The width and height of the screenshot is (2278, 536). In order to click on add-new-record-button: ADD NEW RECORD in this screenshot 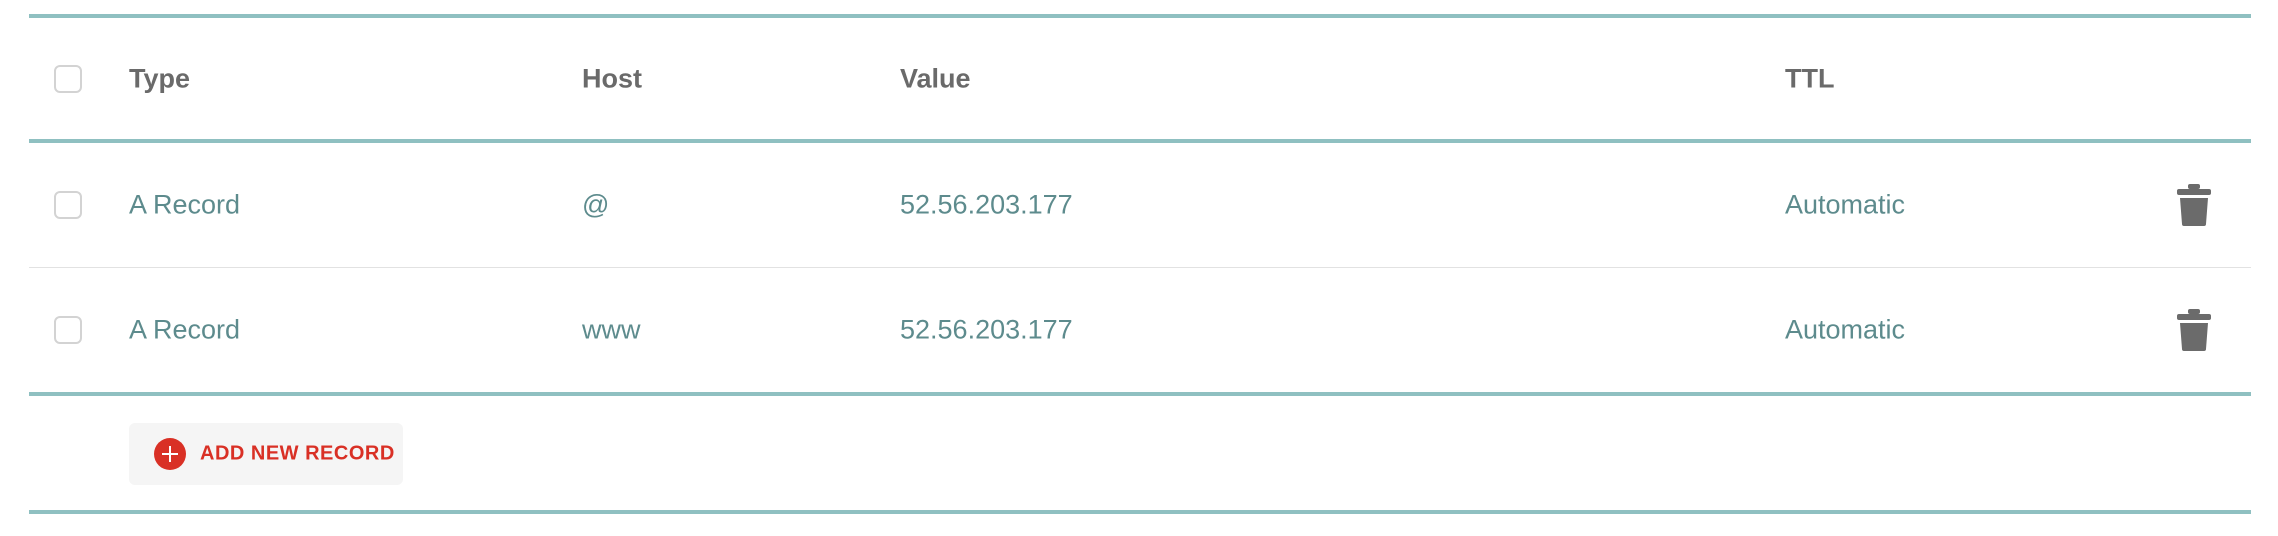, I will do `click(266, 454)`.